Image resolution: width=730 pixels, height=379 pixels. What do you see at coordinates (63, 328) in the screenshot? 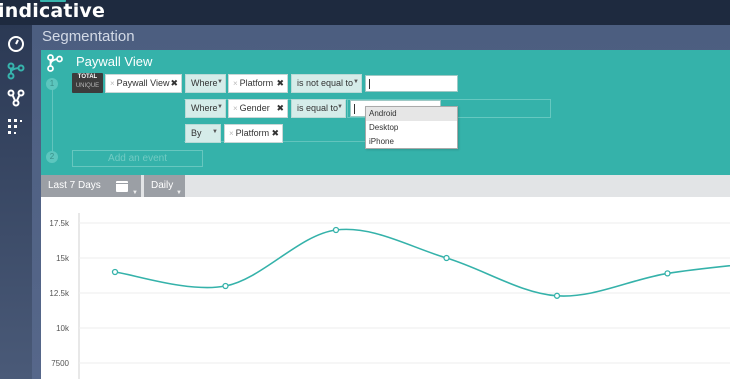
I see `y-tick-label: 10k` at bounding box center [63, 328].